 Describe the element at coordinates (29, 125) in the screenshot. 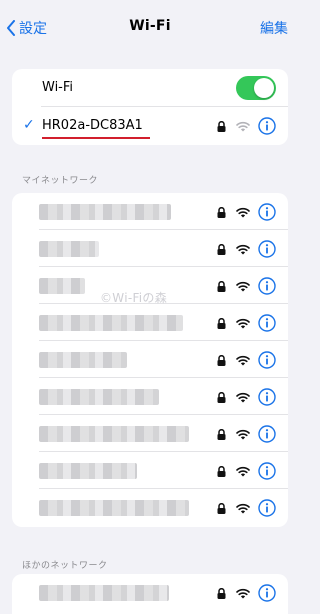

I see `checkmark-icon: ✓` at that location.